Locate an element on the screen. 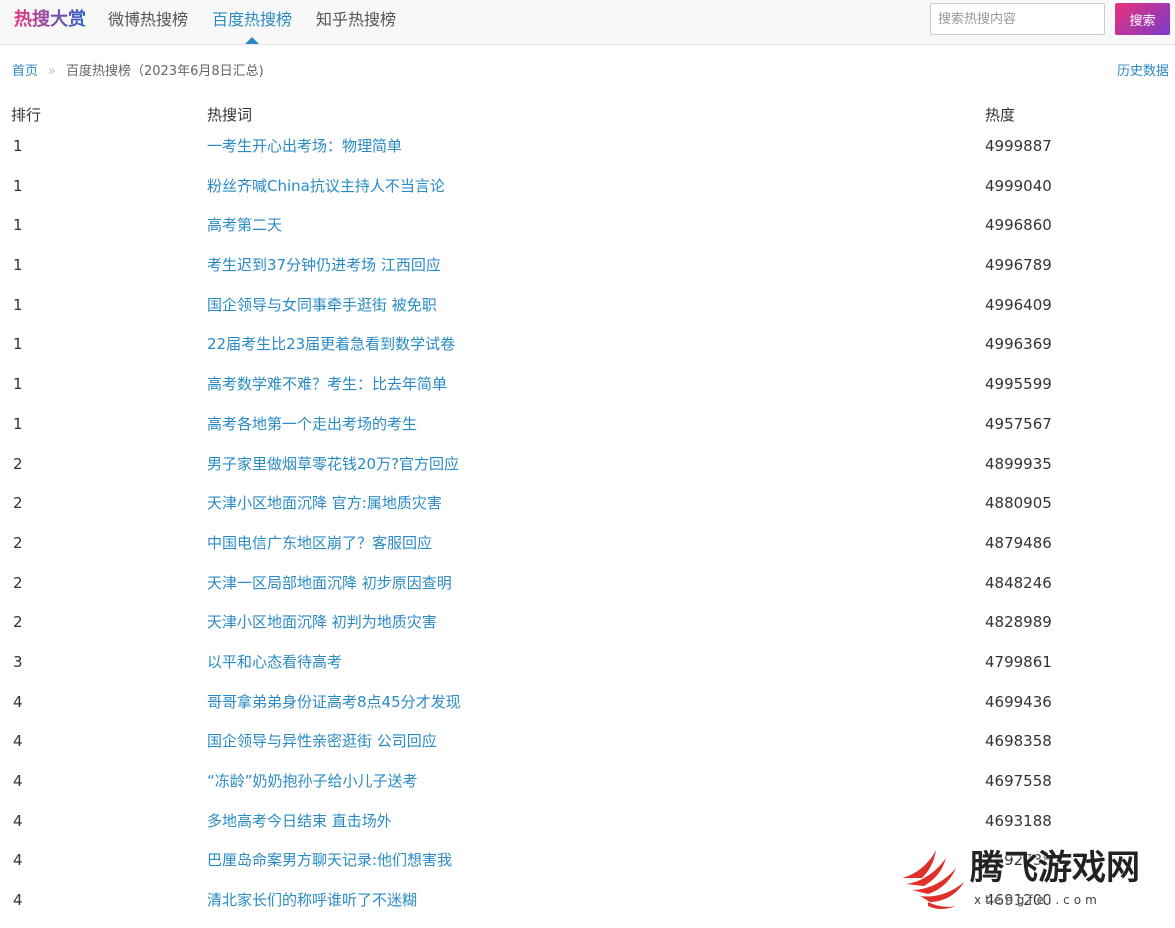 This screenshot has height=928, width=1175. table-row: 4 哥哥拿弟弟身份证高考8点45分才发现 4699436 is located at coordinates (587, 710).